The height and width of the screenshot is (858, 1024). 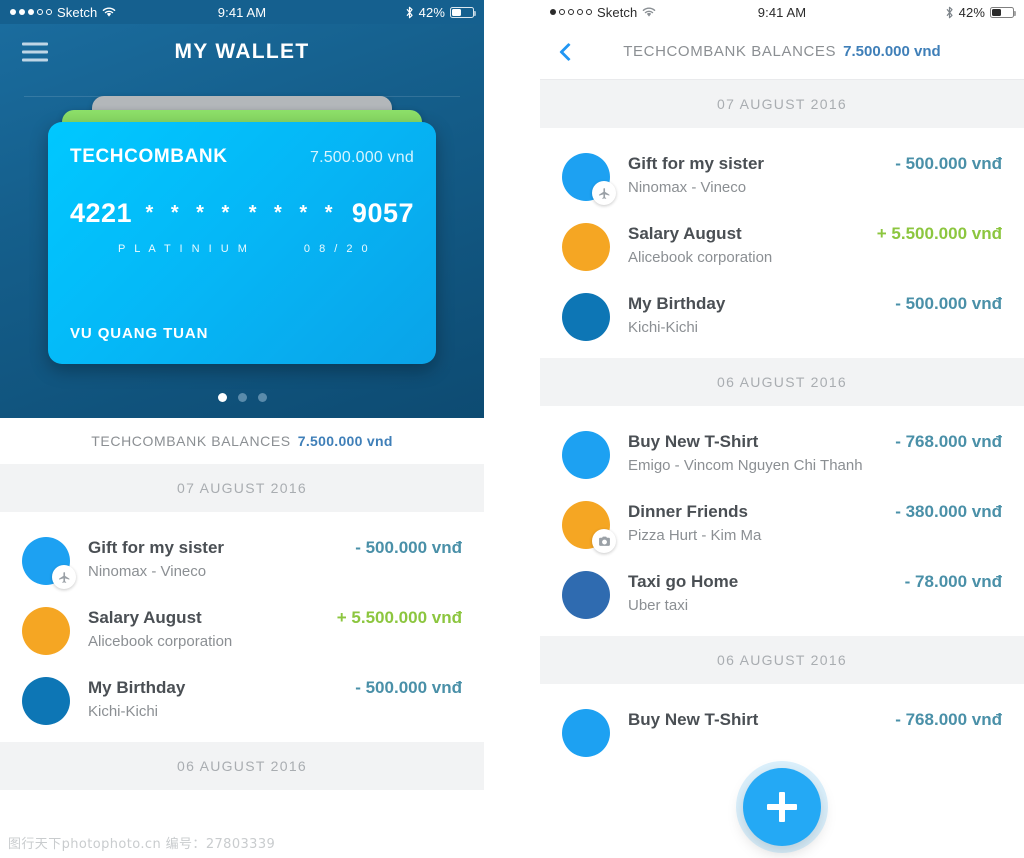 What do you see at coordinates (782, 660) in the screenshot?
I see `date-header: 06 AUGUST 2016` at bounding box center [782, 660].